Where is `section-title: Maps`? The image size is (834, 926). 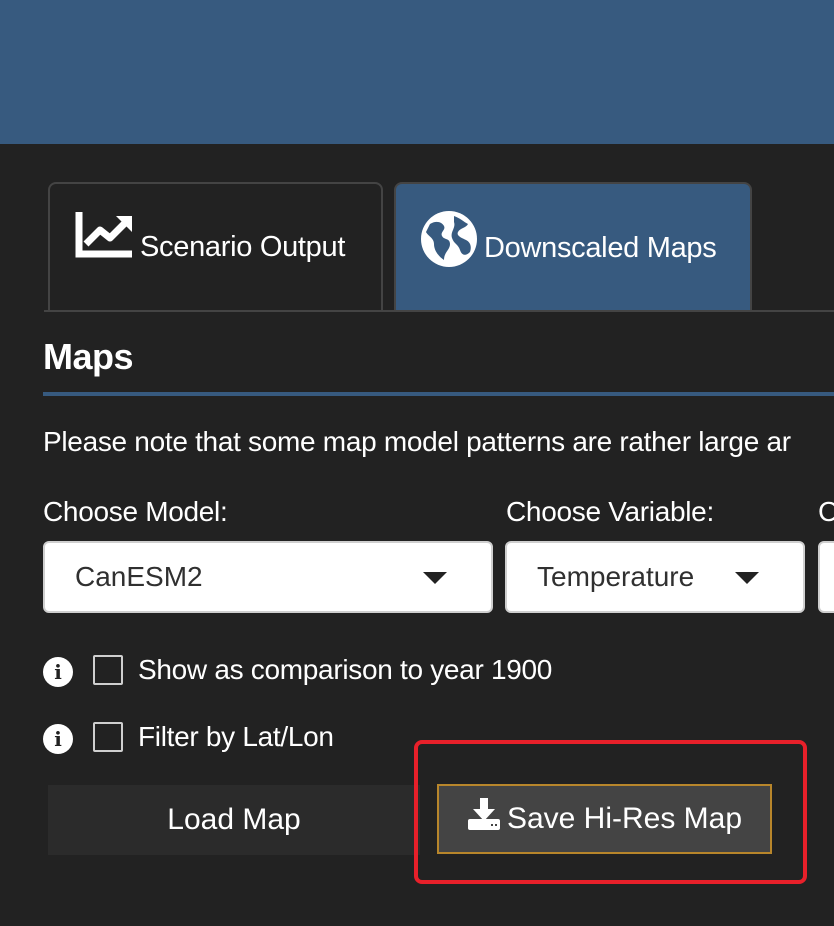 section-title: Maps is located at coordinates (88, 356).